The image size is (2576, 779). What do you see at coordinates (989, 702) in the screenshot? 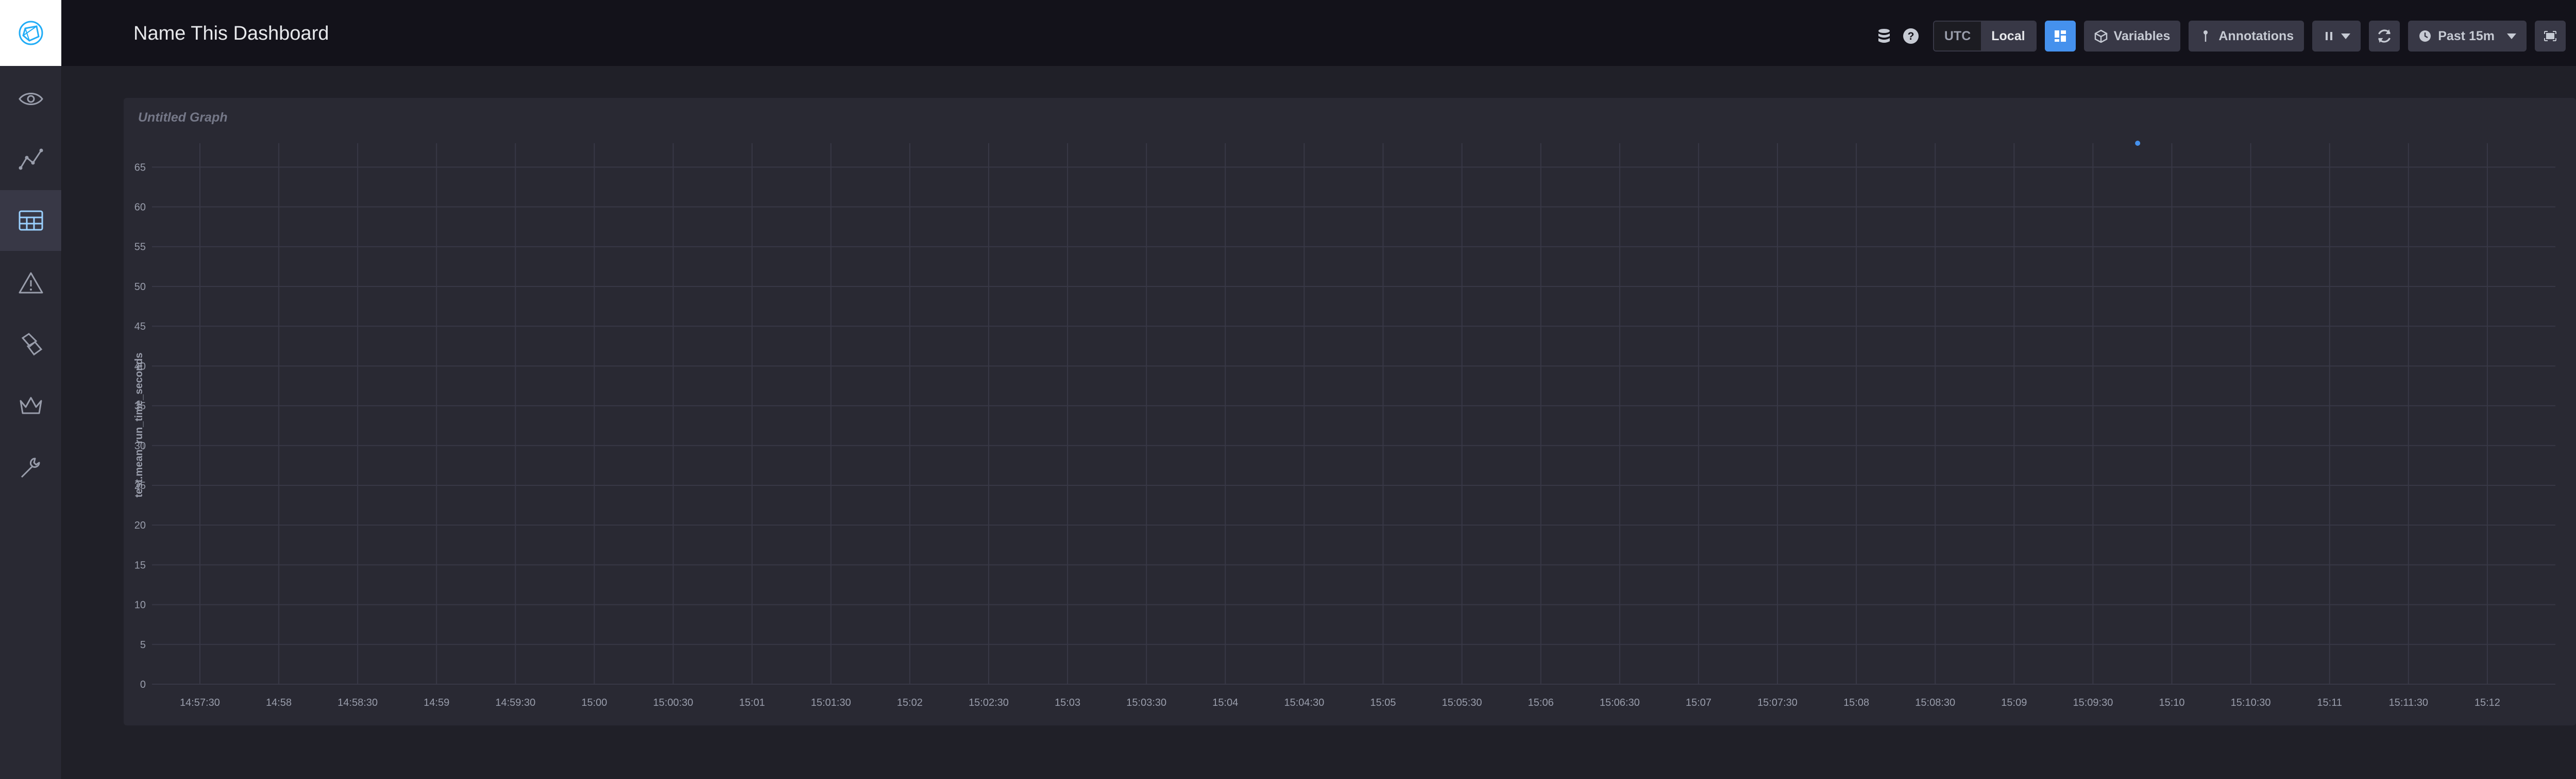
I see `x-tick-label: 15:02:30` at bounding box center [989, 702].